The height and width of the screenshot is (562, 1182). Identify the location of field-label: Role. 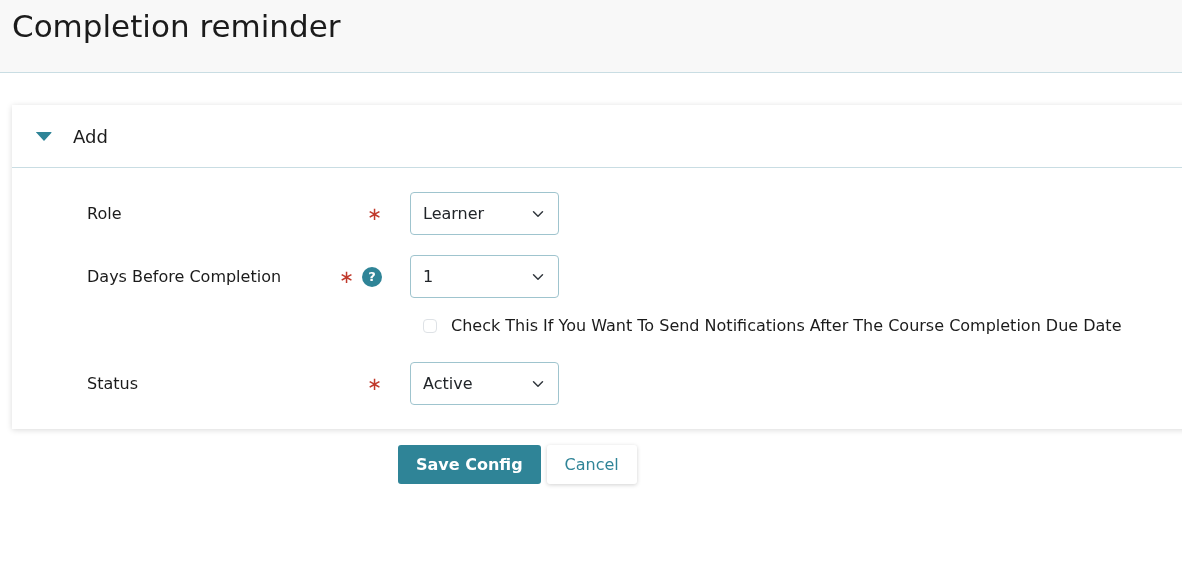
(105, 213).